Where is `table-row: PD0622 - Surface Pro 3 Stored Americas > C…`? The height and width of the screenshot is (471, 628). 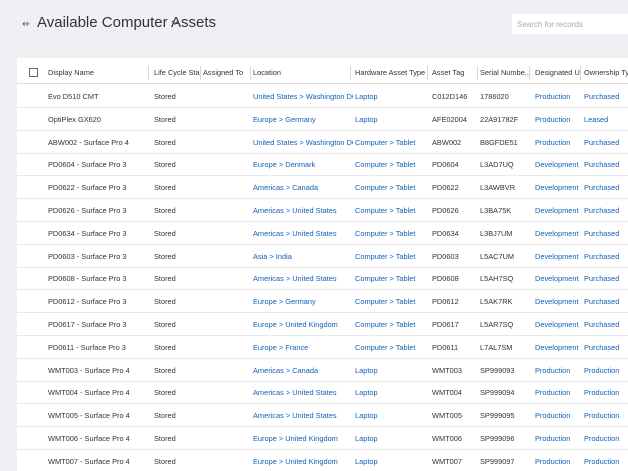
table-row: PD0622 - Surface Pro 3 Stored Americas > C… is located at coordinates (322, 188).